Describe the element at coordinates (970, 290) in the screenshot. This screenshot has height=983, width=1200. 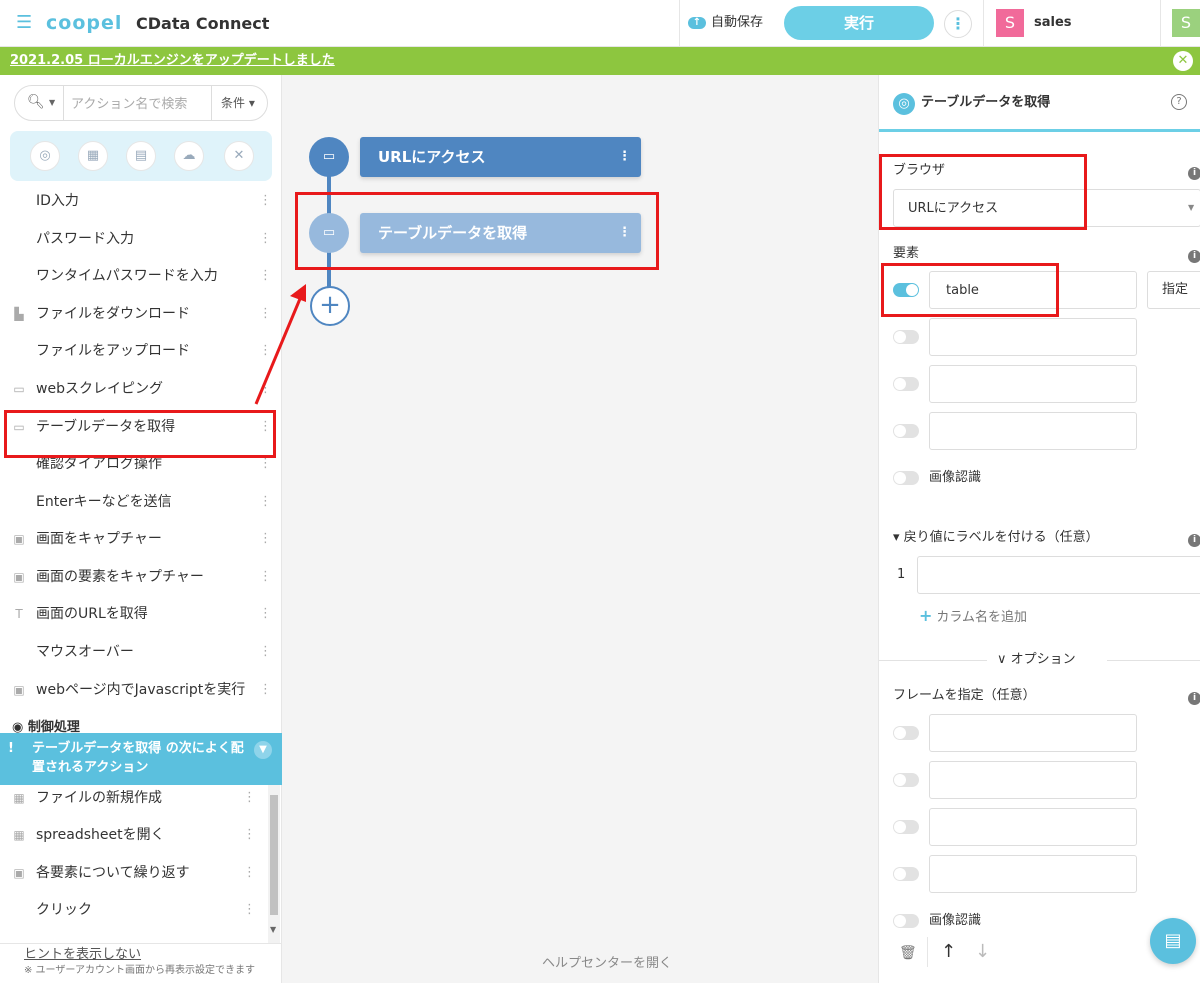
I see `annotation-box` at that location.